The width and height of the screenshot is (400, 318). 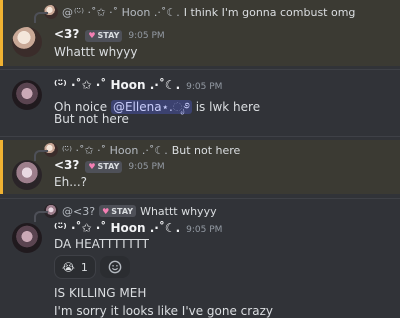 I want to click on reply-author: @<3?, so click(x=78, y=211).